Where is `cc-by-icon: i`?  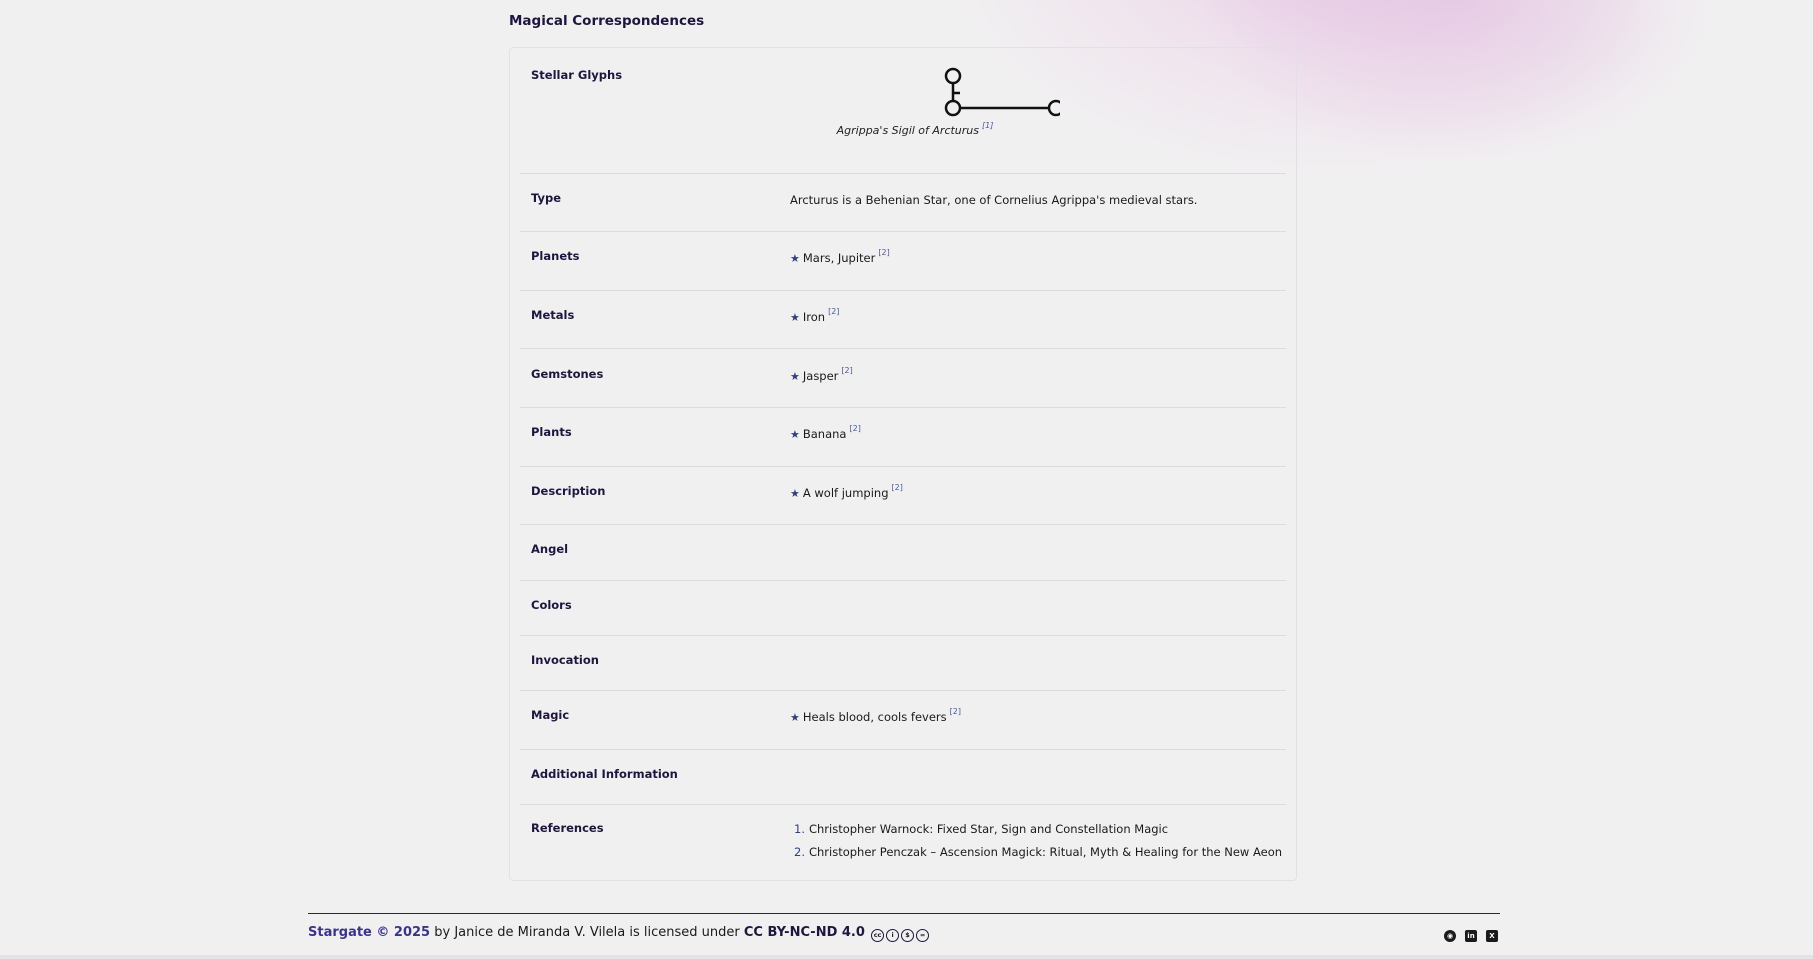
cc-by-icon: i is located at coordinates (893, 935).